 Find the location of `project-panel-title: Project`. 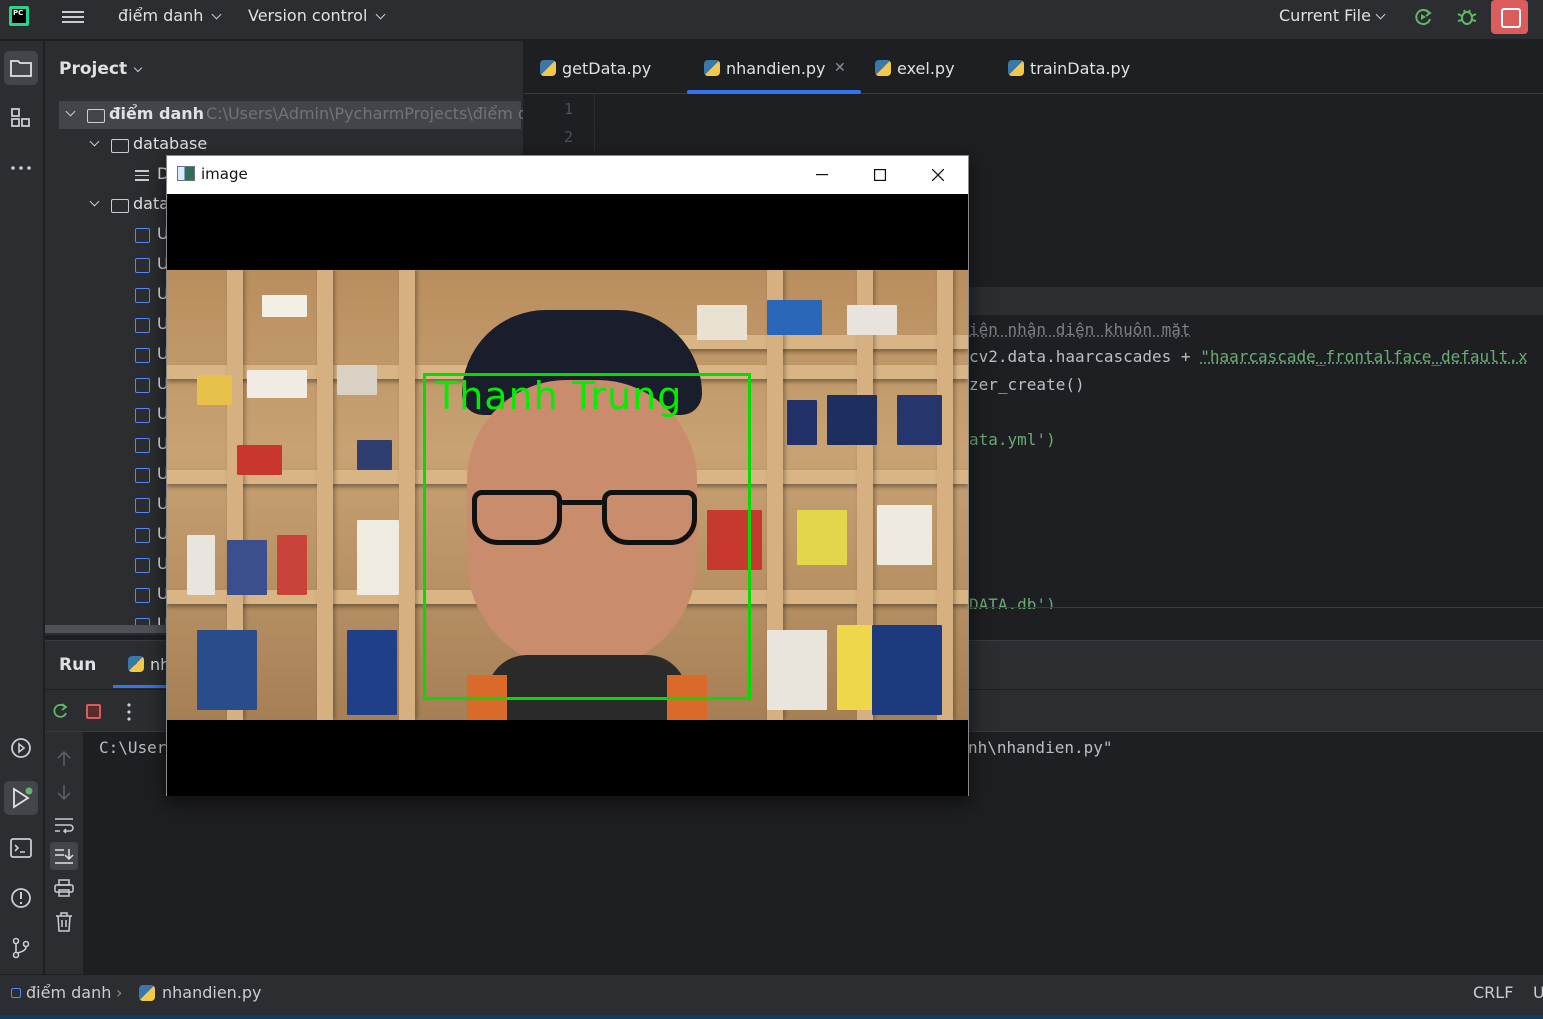

project-panel-title: Project is located at coordinates (100, 69).